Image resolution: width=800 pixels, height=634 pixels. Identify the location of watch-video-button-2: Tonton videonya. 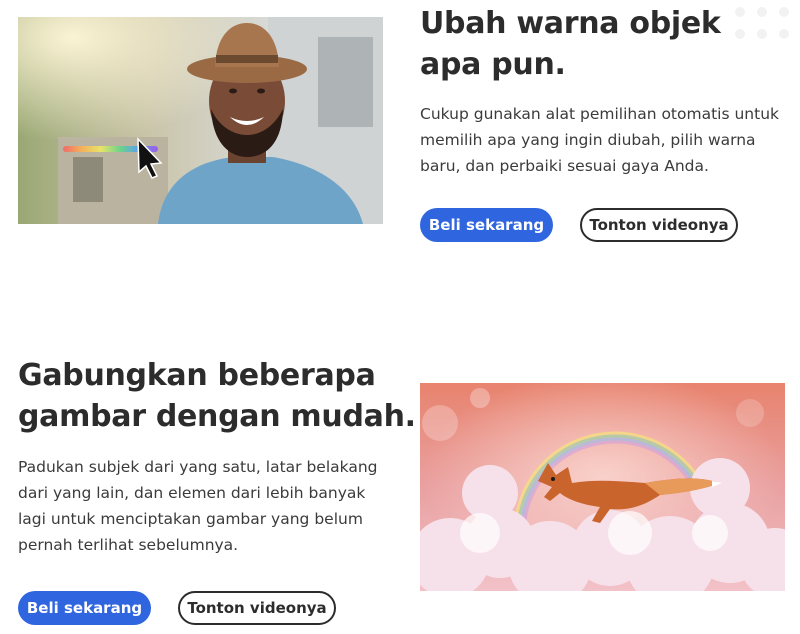
(257, 608).